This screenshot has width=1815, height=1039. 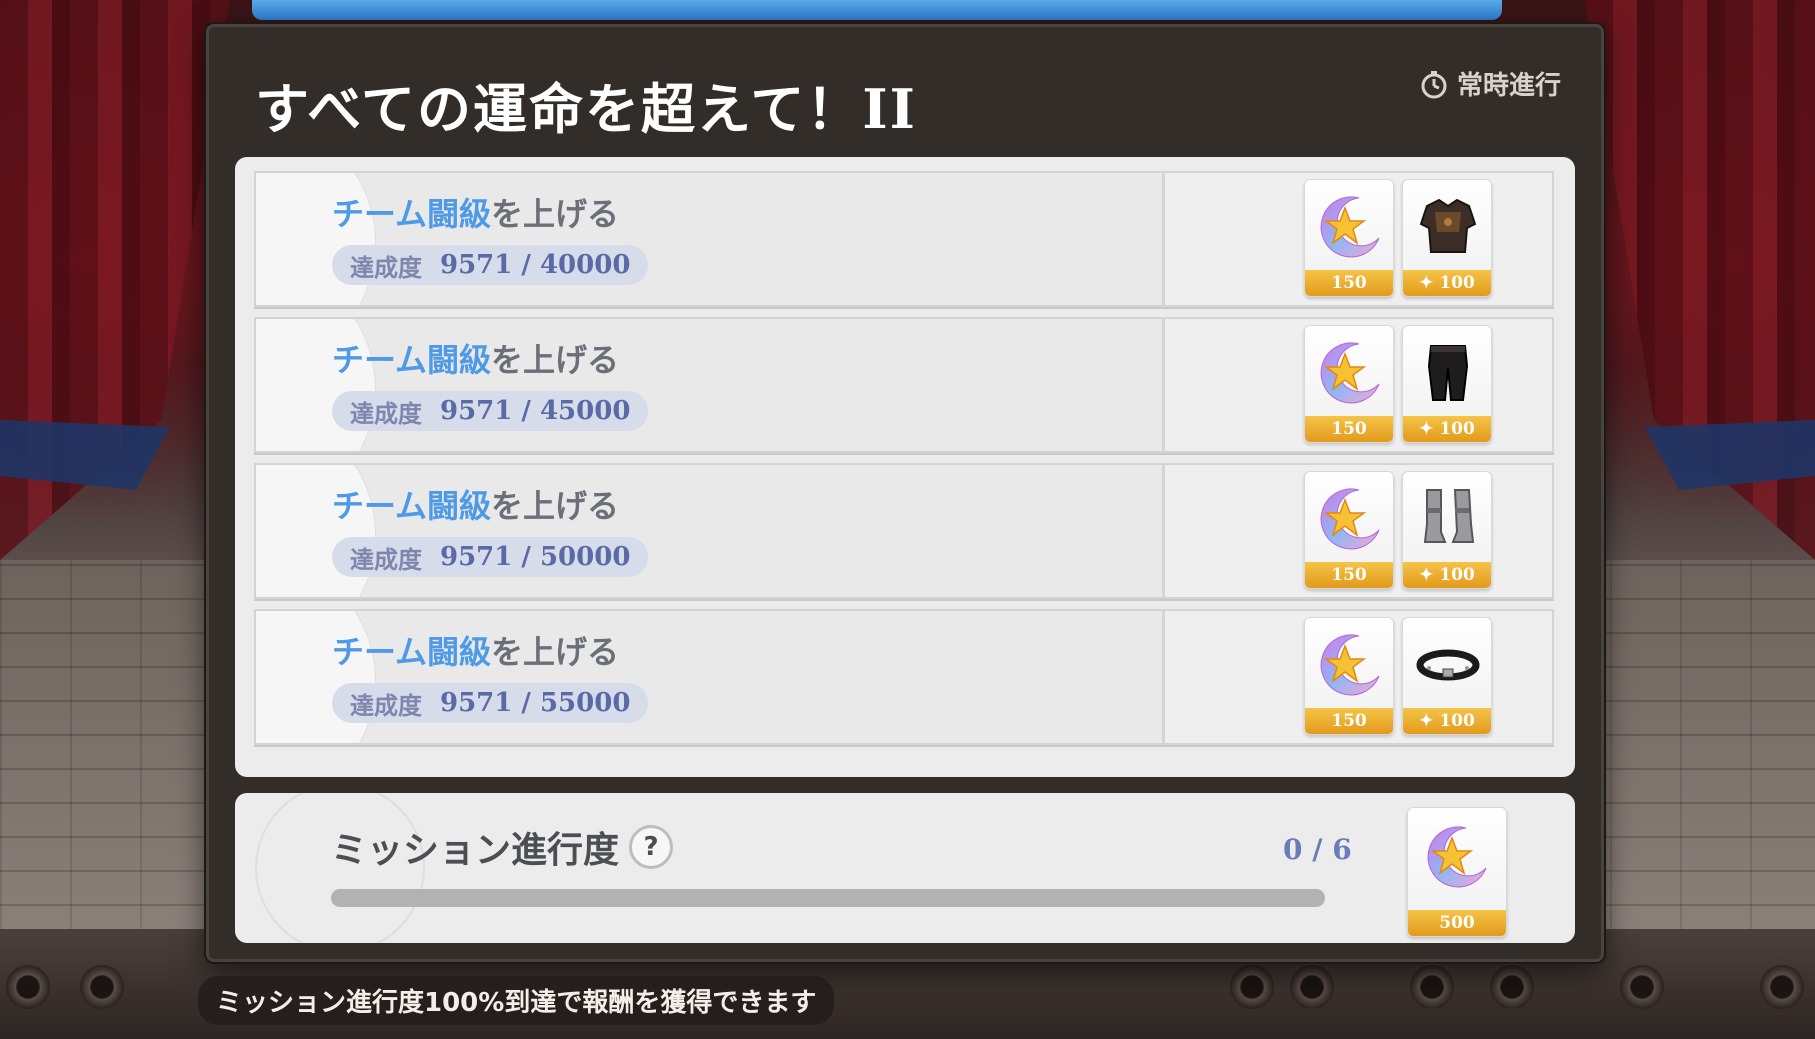 What do you see at coordinates (1508, 86) in the screenshot?
I see `status-label: 常時進行` at bounding box center [1508, 86].